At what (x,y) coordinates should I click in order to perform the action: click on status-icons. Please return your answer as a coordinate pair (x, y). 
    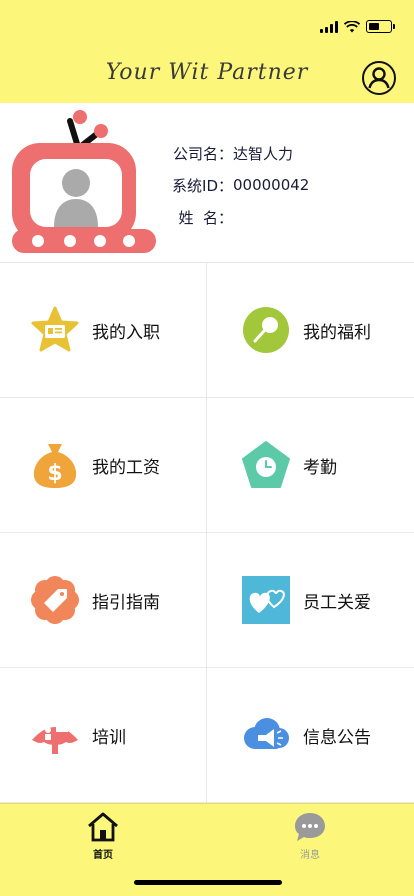
    Looking at the image, I should click on (357, 26).